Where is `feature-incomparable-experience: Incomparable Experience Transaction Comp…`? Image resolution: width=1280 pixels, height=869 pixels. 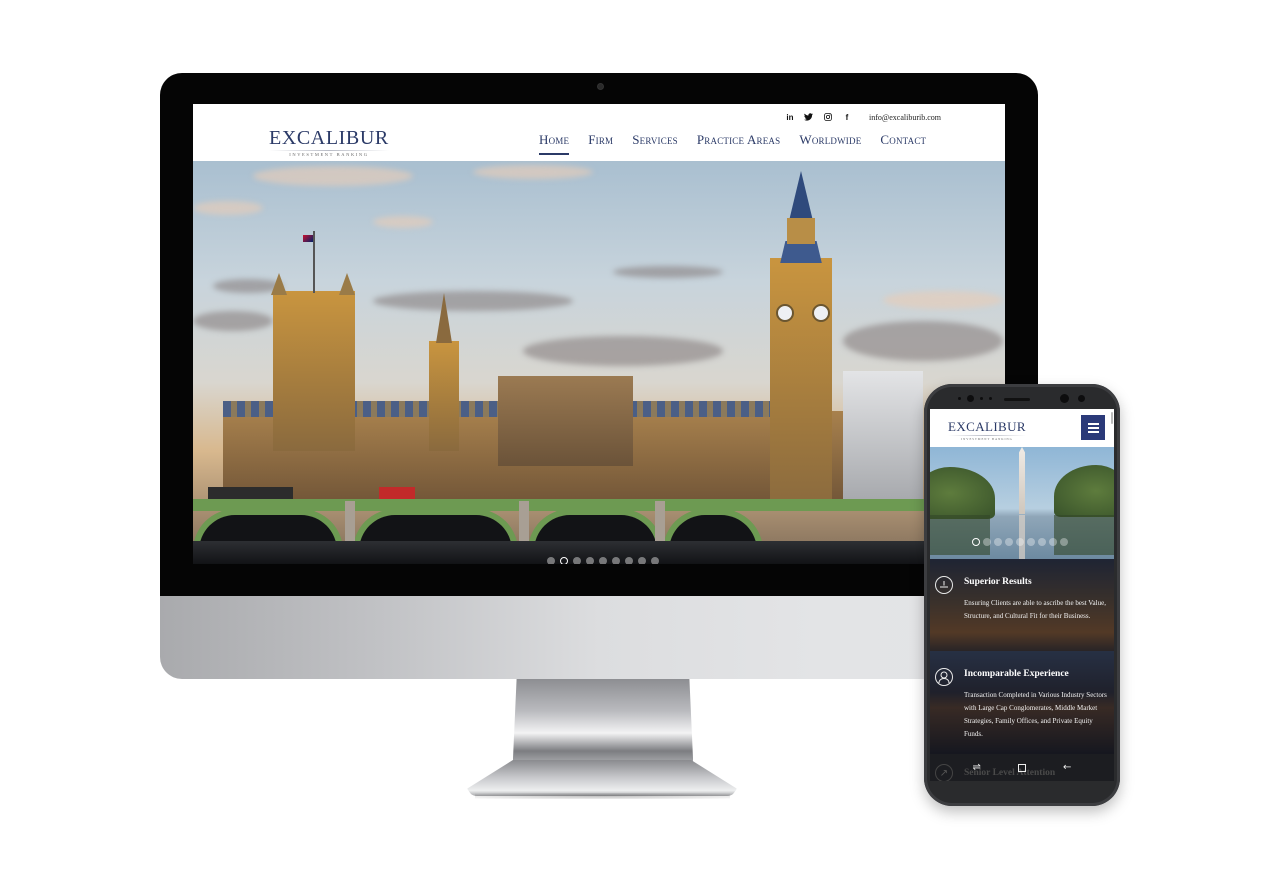 feature-incomparable-experience: Incomparable Experience Transaction Comp… is located at coordinates (1022, 702).